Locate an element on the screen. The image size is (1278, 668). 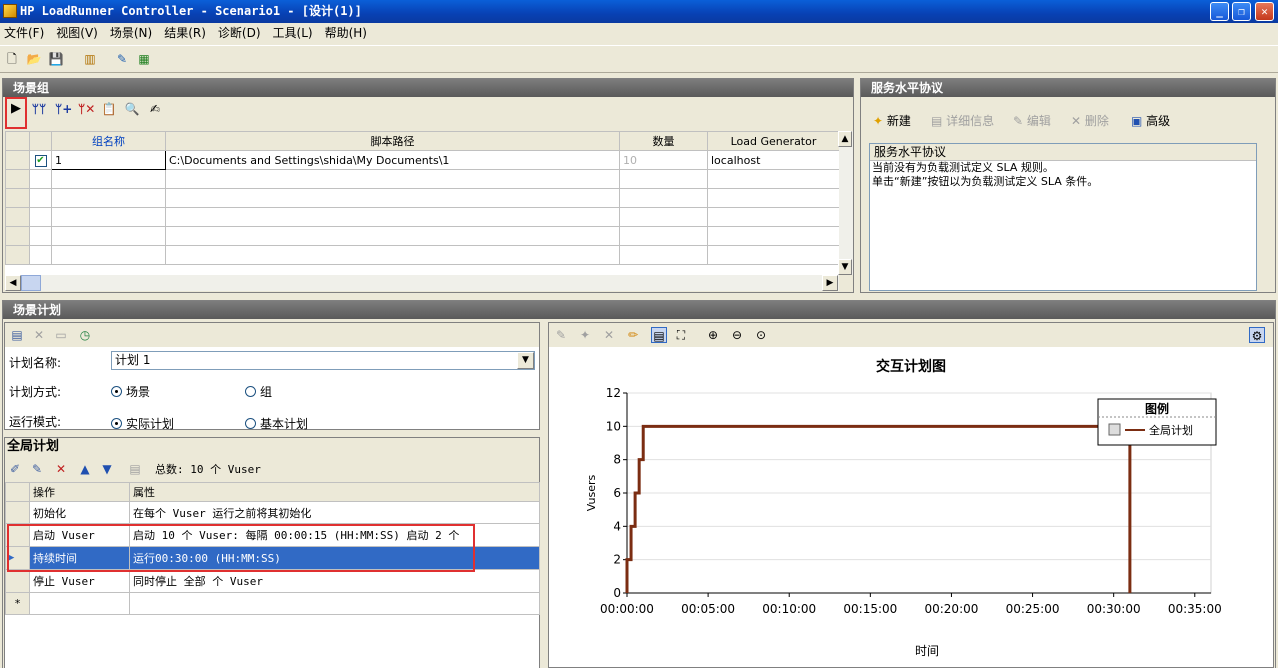
table-row: * is located at coordinates (272, 603).